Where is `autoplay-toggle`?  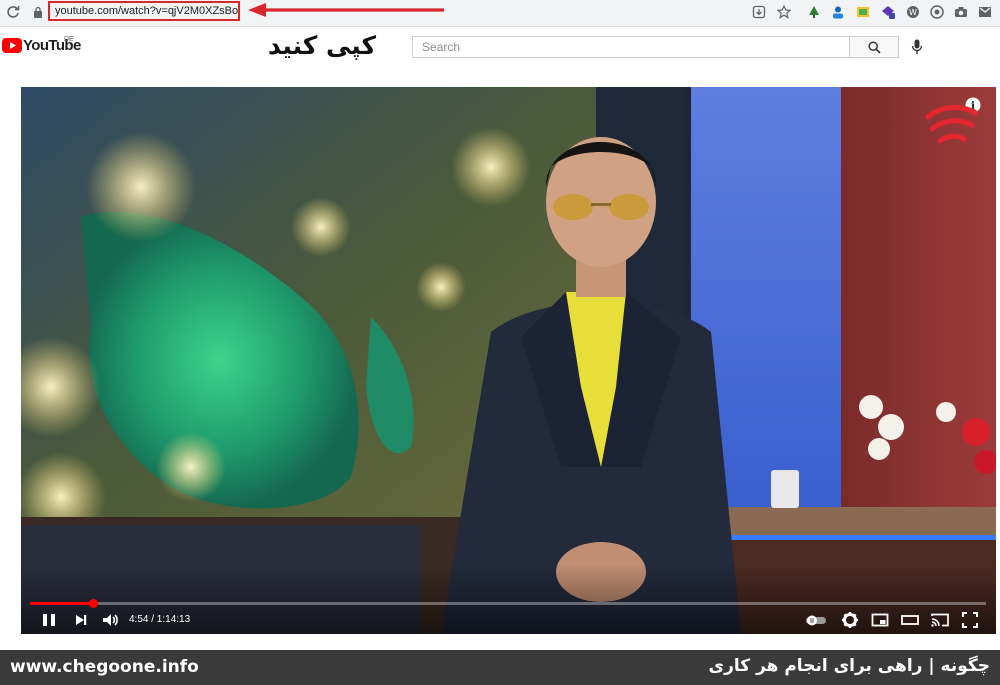 autoplay-toggle is located at coordinates (816, 620).